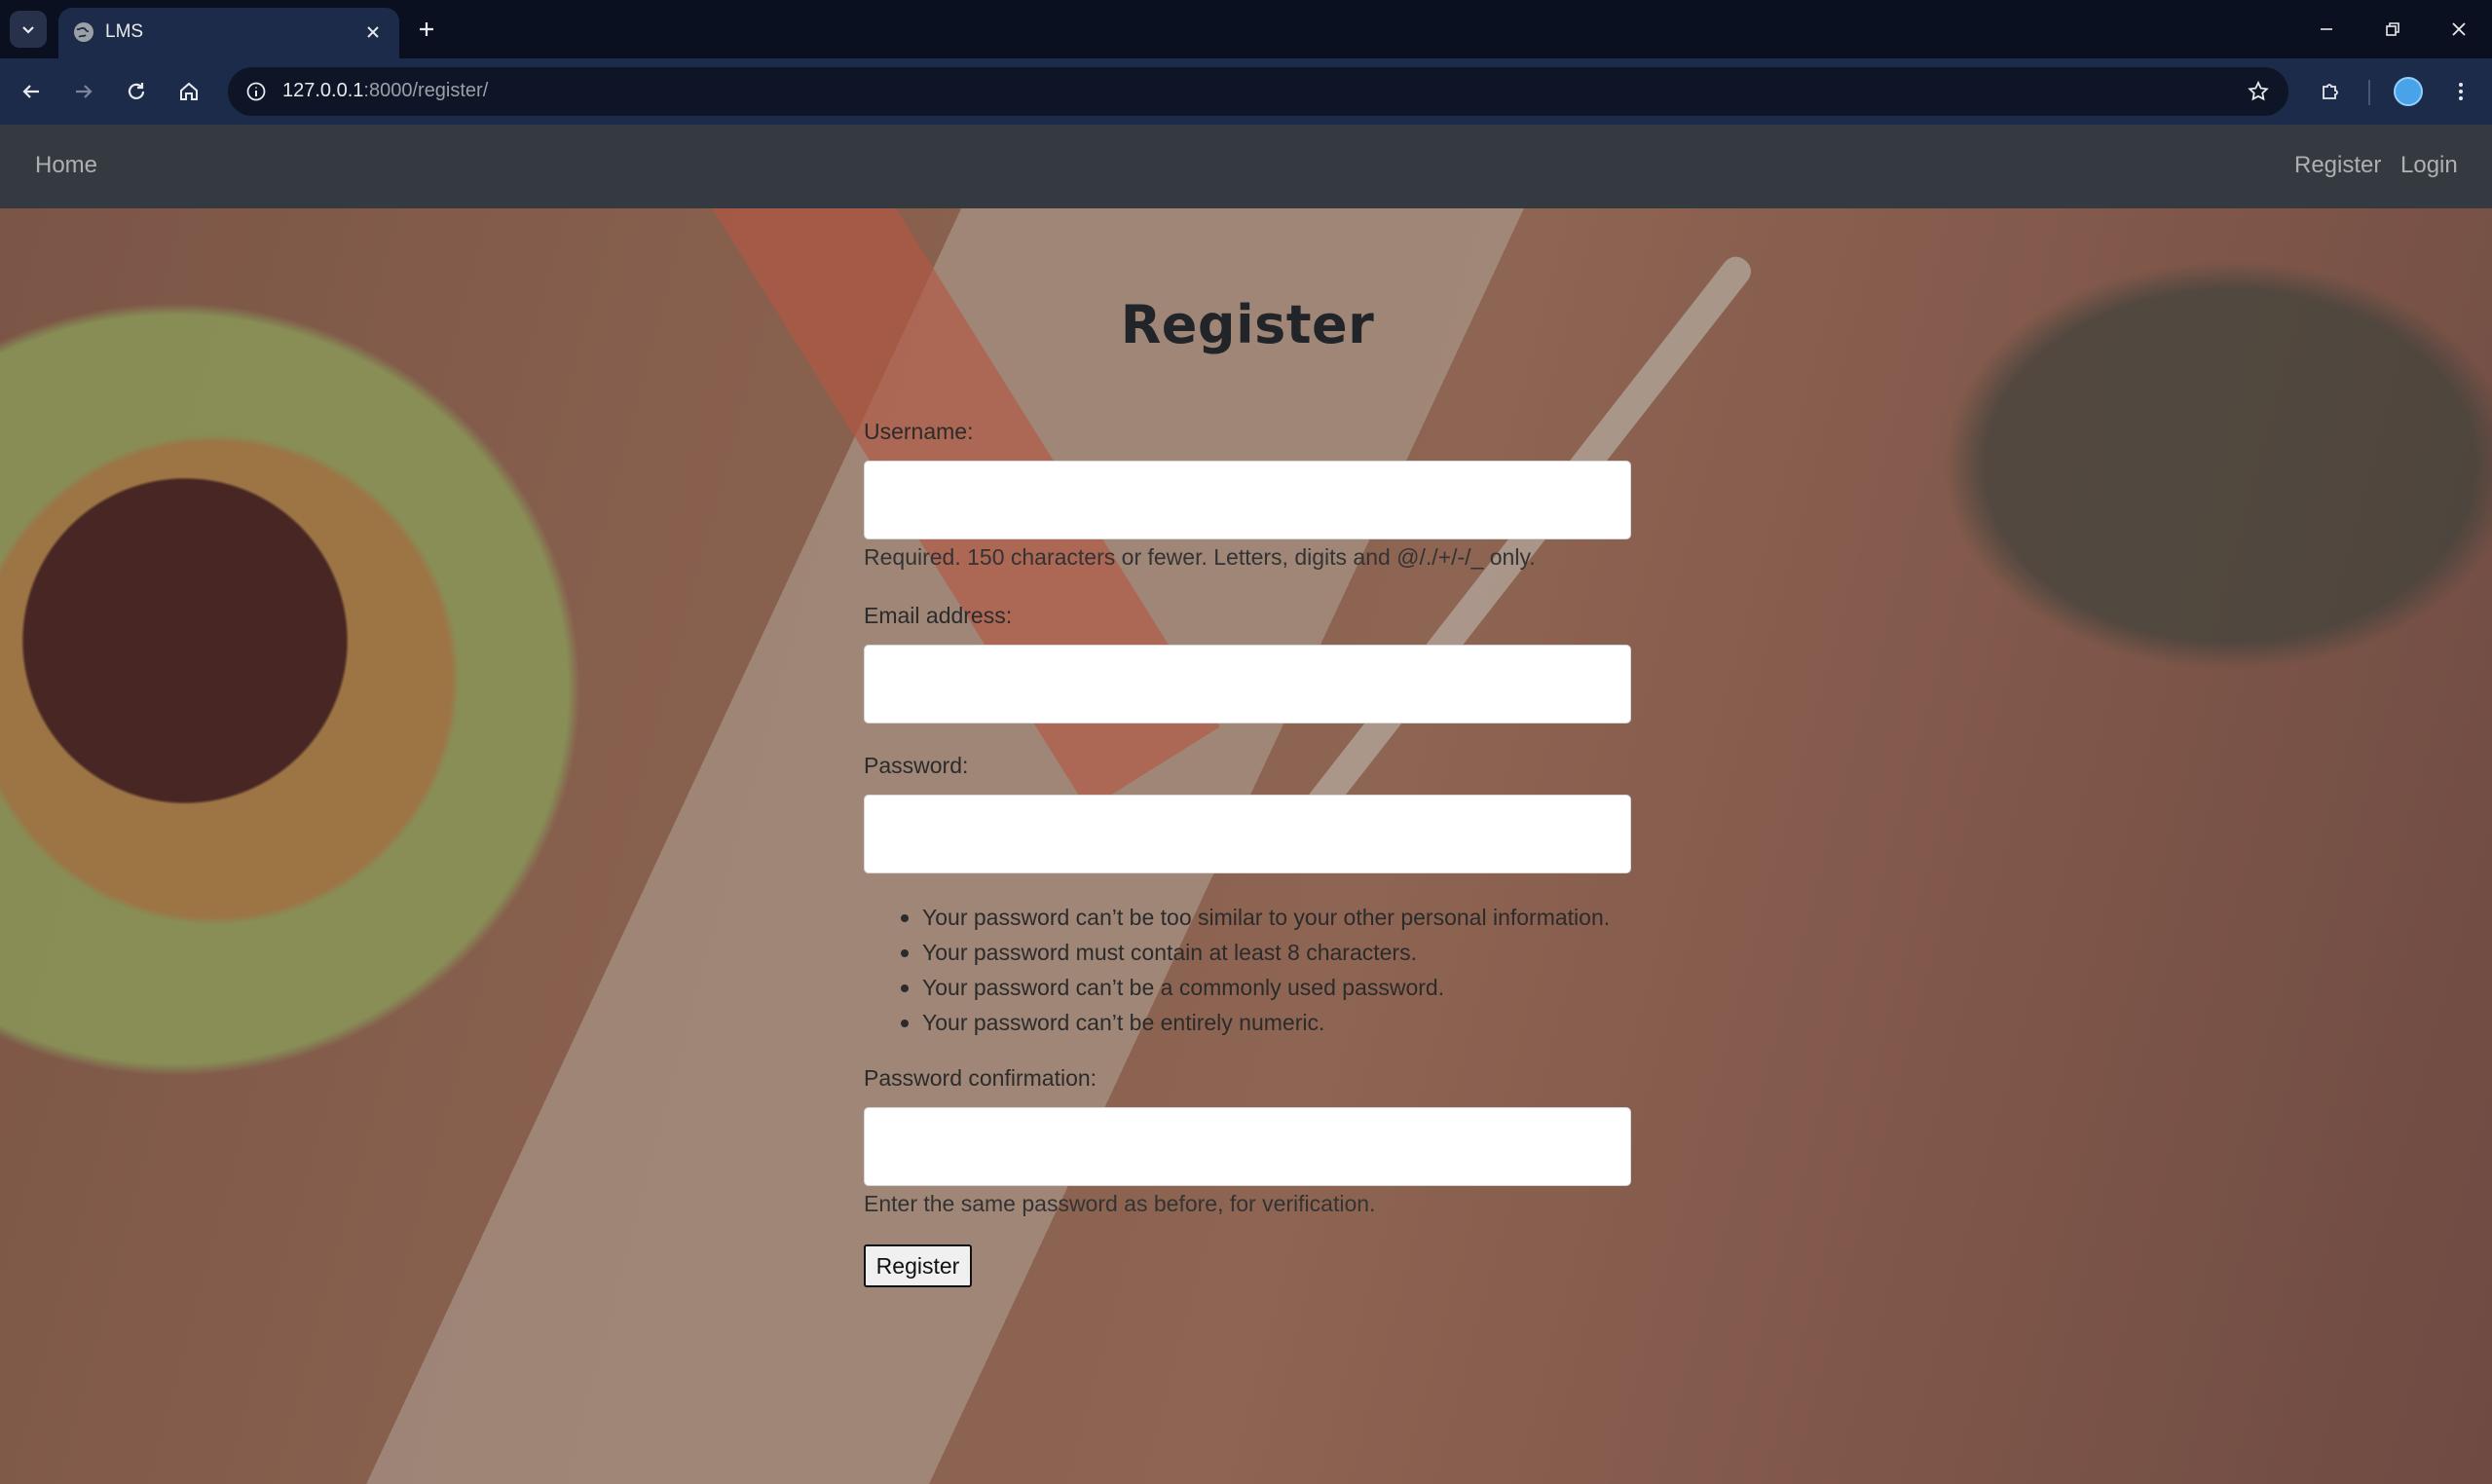  What do you see at coordinates (1246, 166) in the screenshot?
I see `site-navbar: Home Register Login` at bounding box center [1246, 166].